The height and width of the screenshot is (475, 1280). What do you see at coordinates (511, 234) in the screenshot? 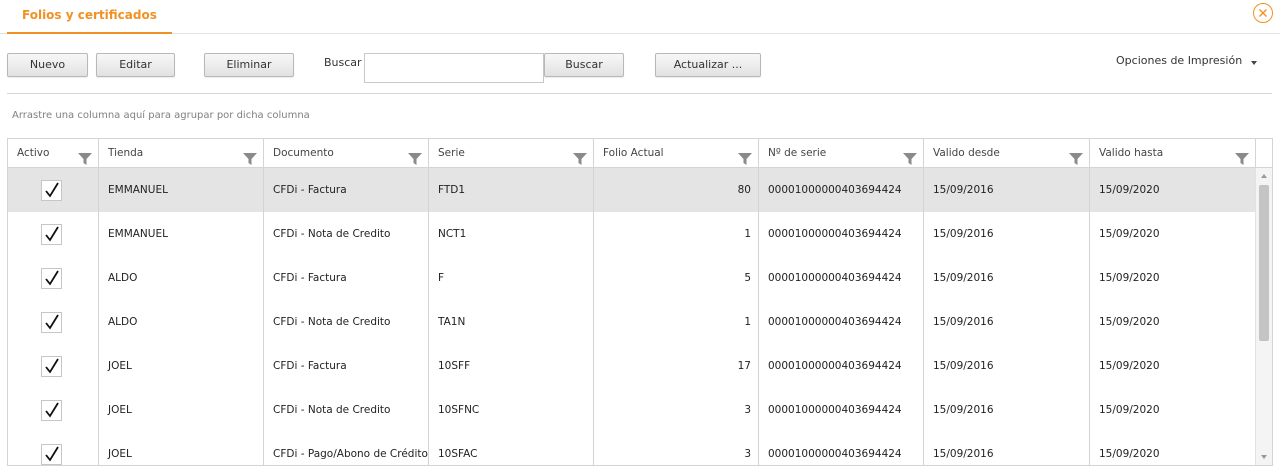
I see `cell-serie: NCT1` at bounding box center [511, 234].